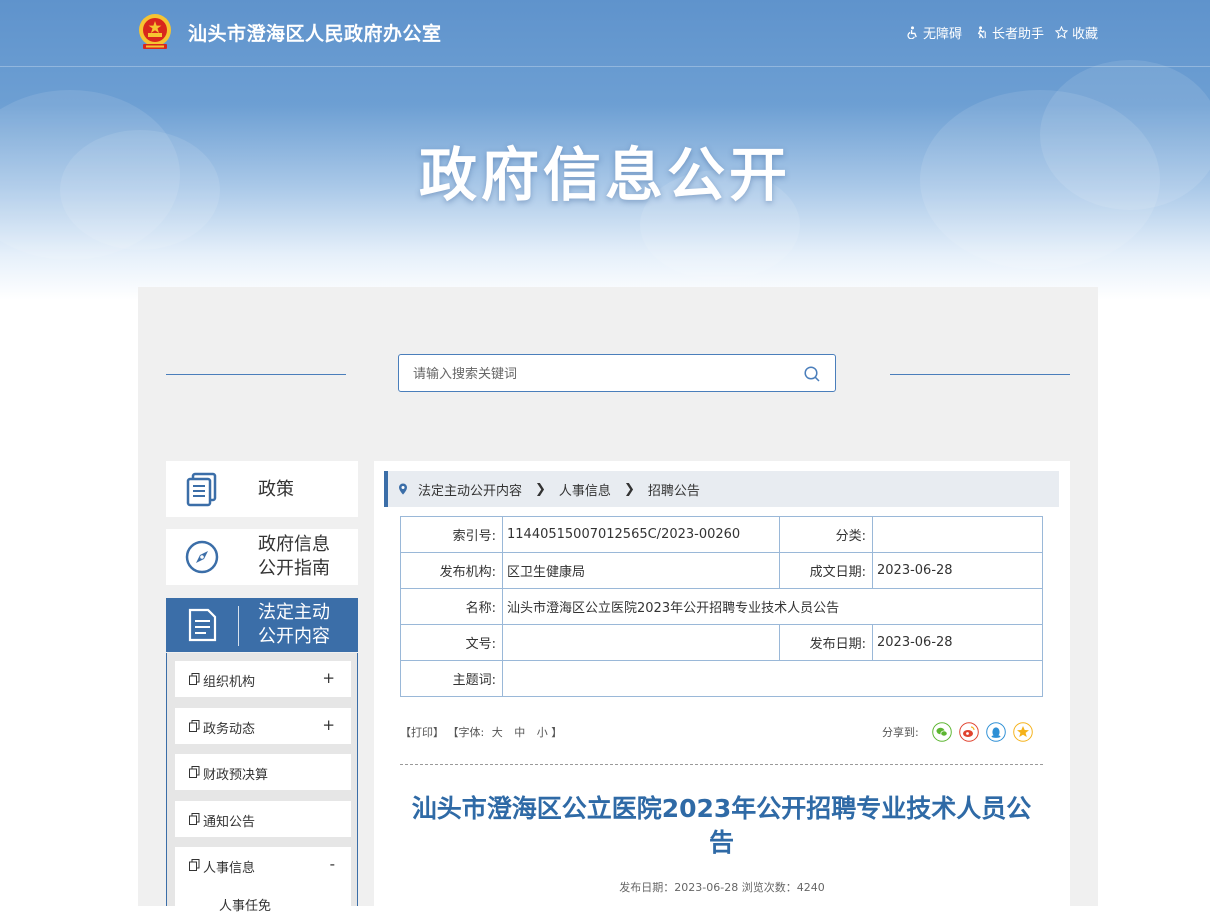 This screenshot has width=1210, height=914. What do you see at coordinates (256, 374) in the screenshot?
I see `search-divider-left` at bounding box center [256, 374].